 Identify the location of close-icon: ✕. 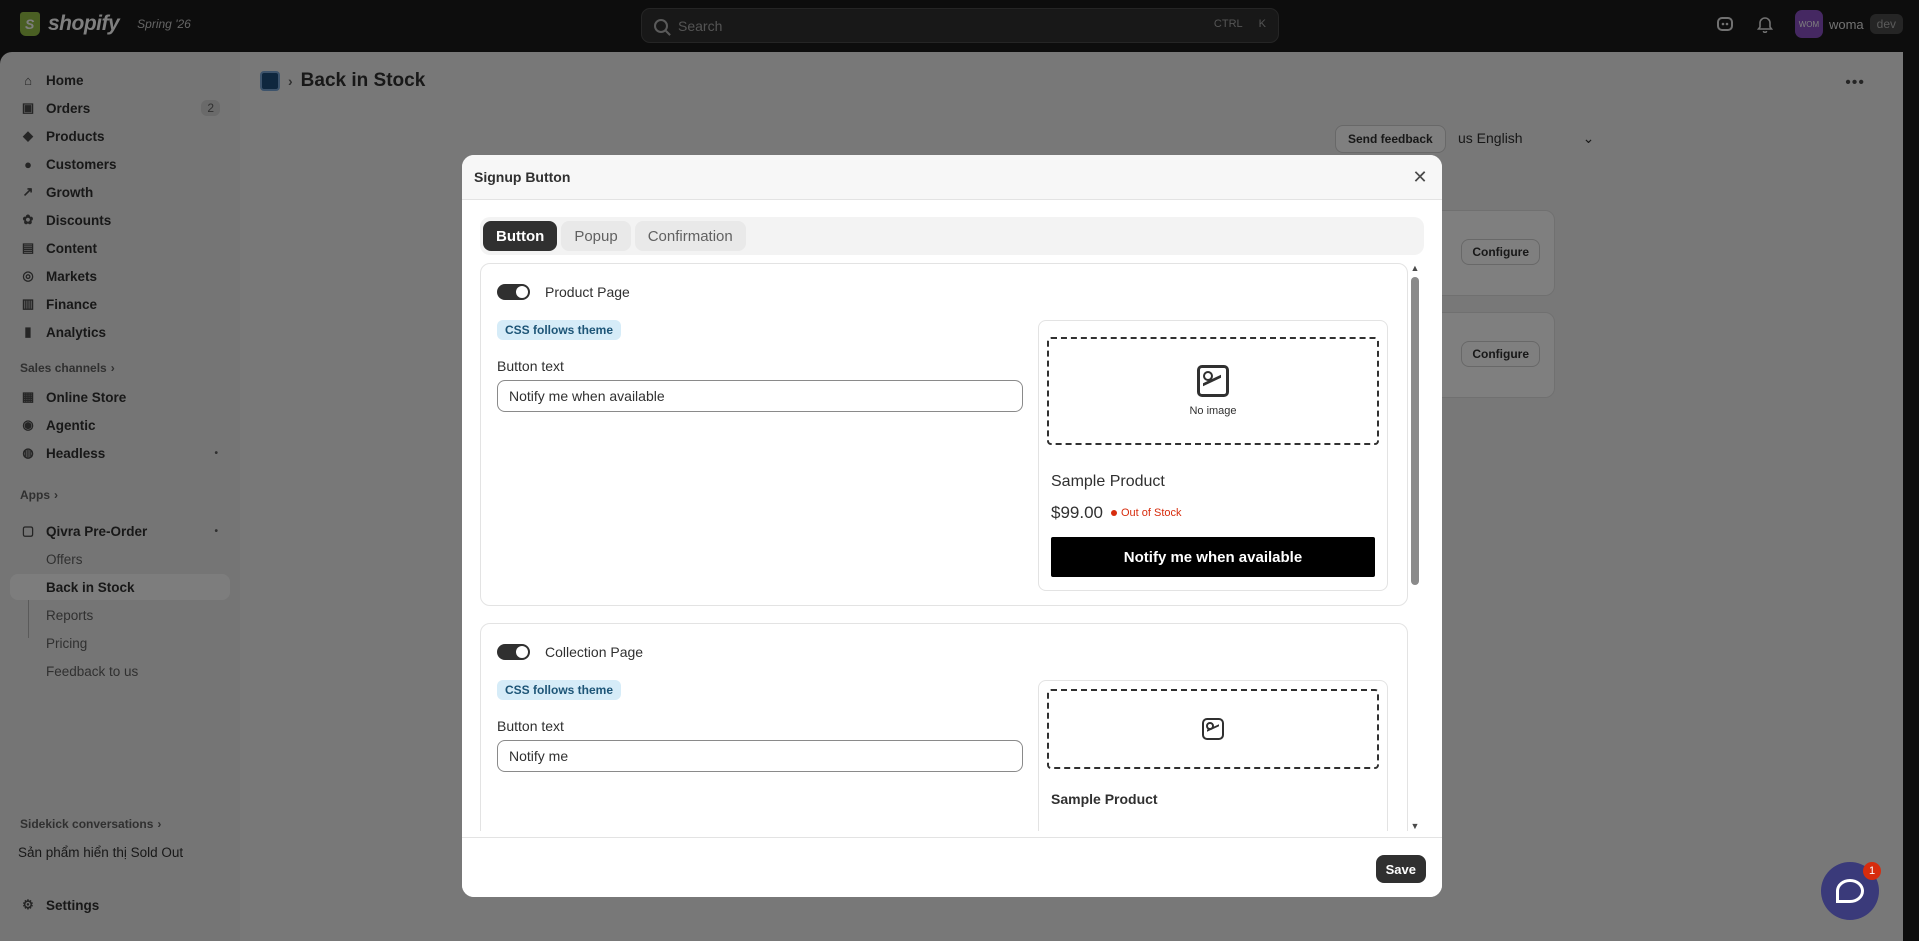
(1420, 177).